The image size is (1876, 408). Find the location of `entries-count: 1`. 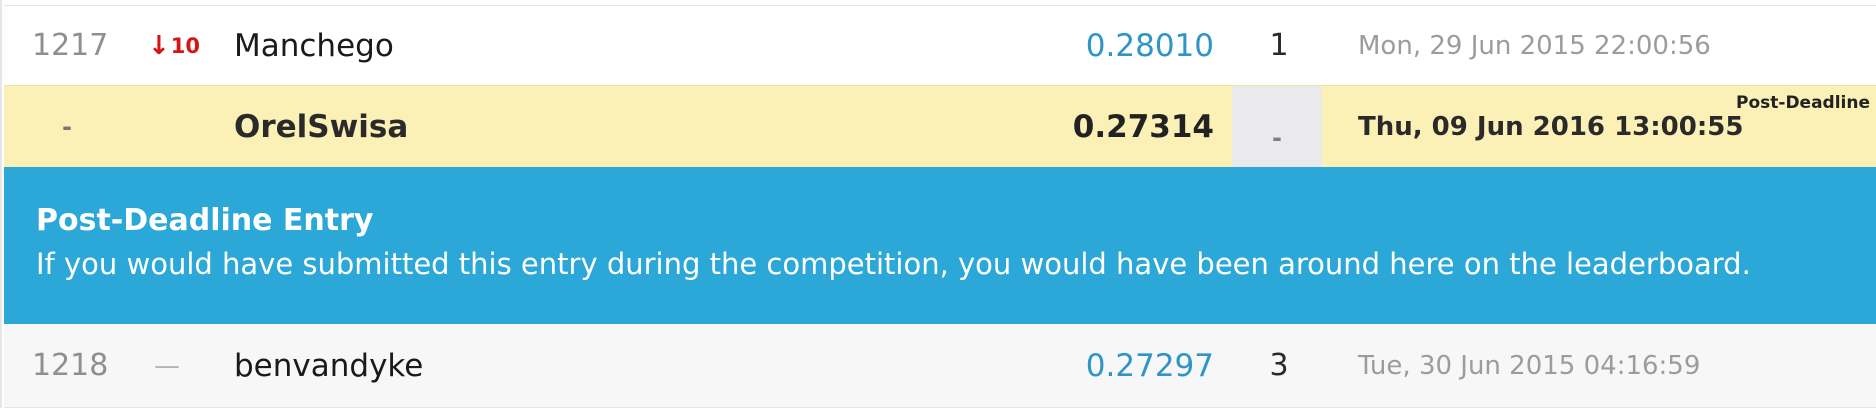

entries-count: 1 is located at coordinates (1279, 45).